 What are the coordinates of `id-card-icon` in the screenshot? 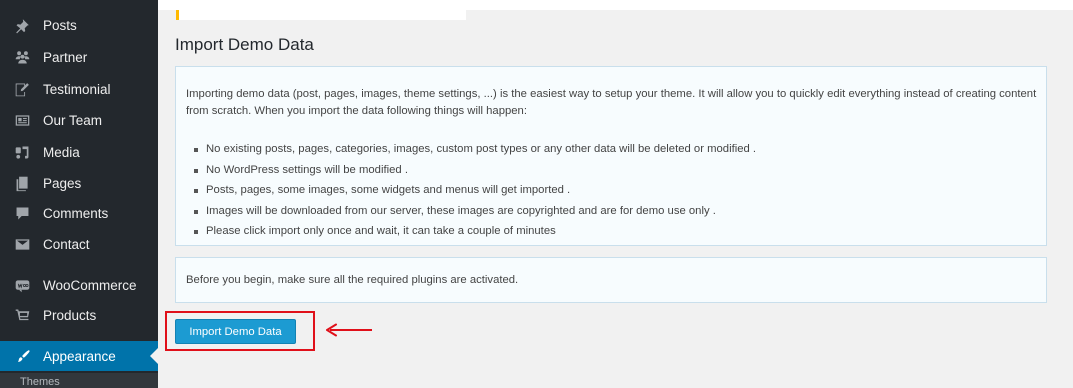 It's located at (22, 120).